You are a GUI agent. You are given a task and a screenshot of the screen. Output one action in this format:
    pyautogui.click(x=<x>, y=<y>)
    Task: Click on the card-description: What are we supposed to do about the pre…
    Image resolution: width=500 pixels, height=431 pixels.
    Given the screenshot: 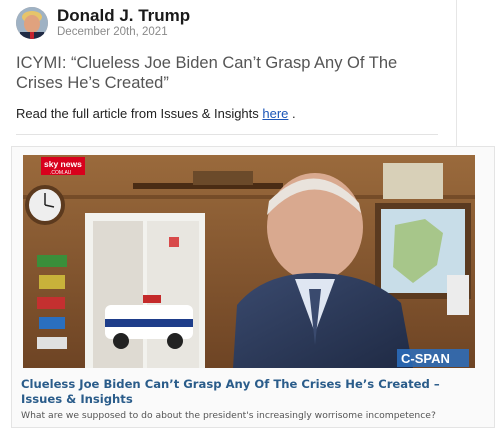 What is the action you would take?
    pyautogui.click(x=228, y=415)
    